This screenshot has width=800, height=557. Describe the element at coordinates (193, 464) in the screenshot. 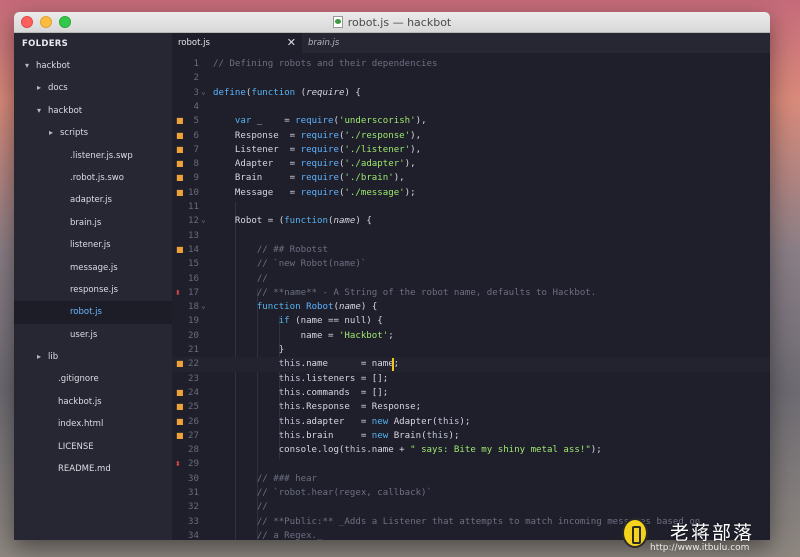

I see `line-number: 29` at that location.